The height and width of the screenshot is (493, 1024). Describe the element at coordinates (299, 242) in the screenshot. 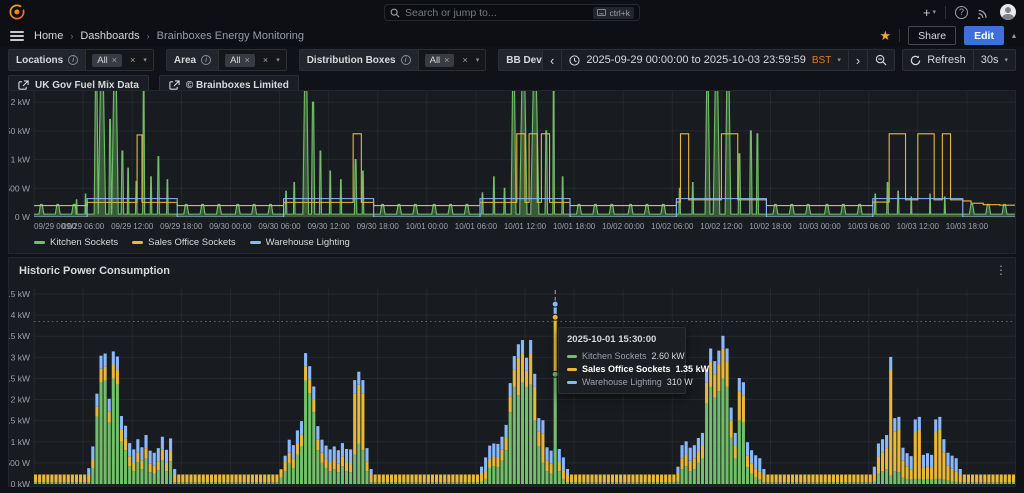

I see `legend-item: Warehouse Lighting` at that location.